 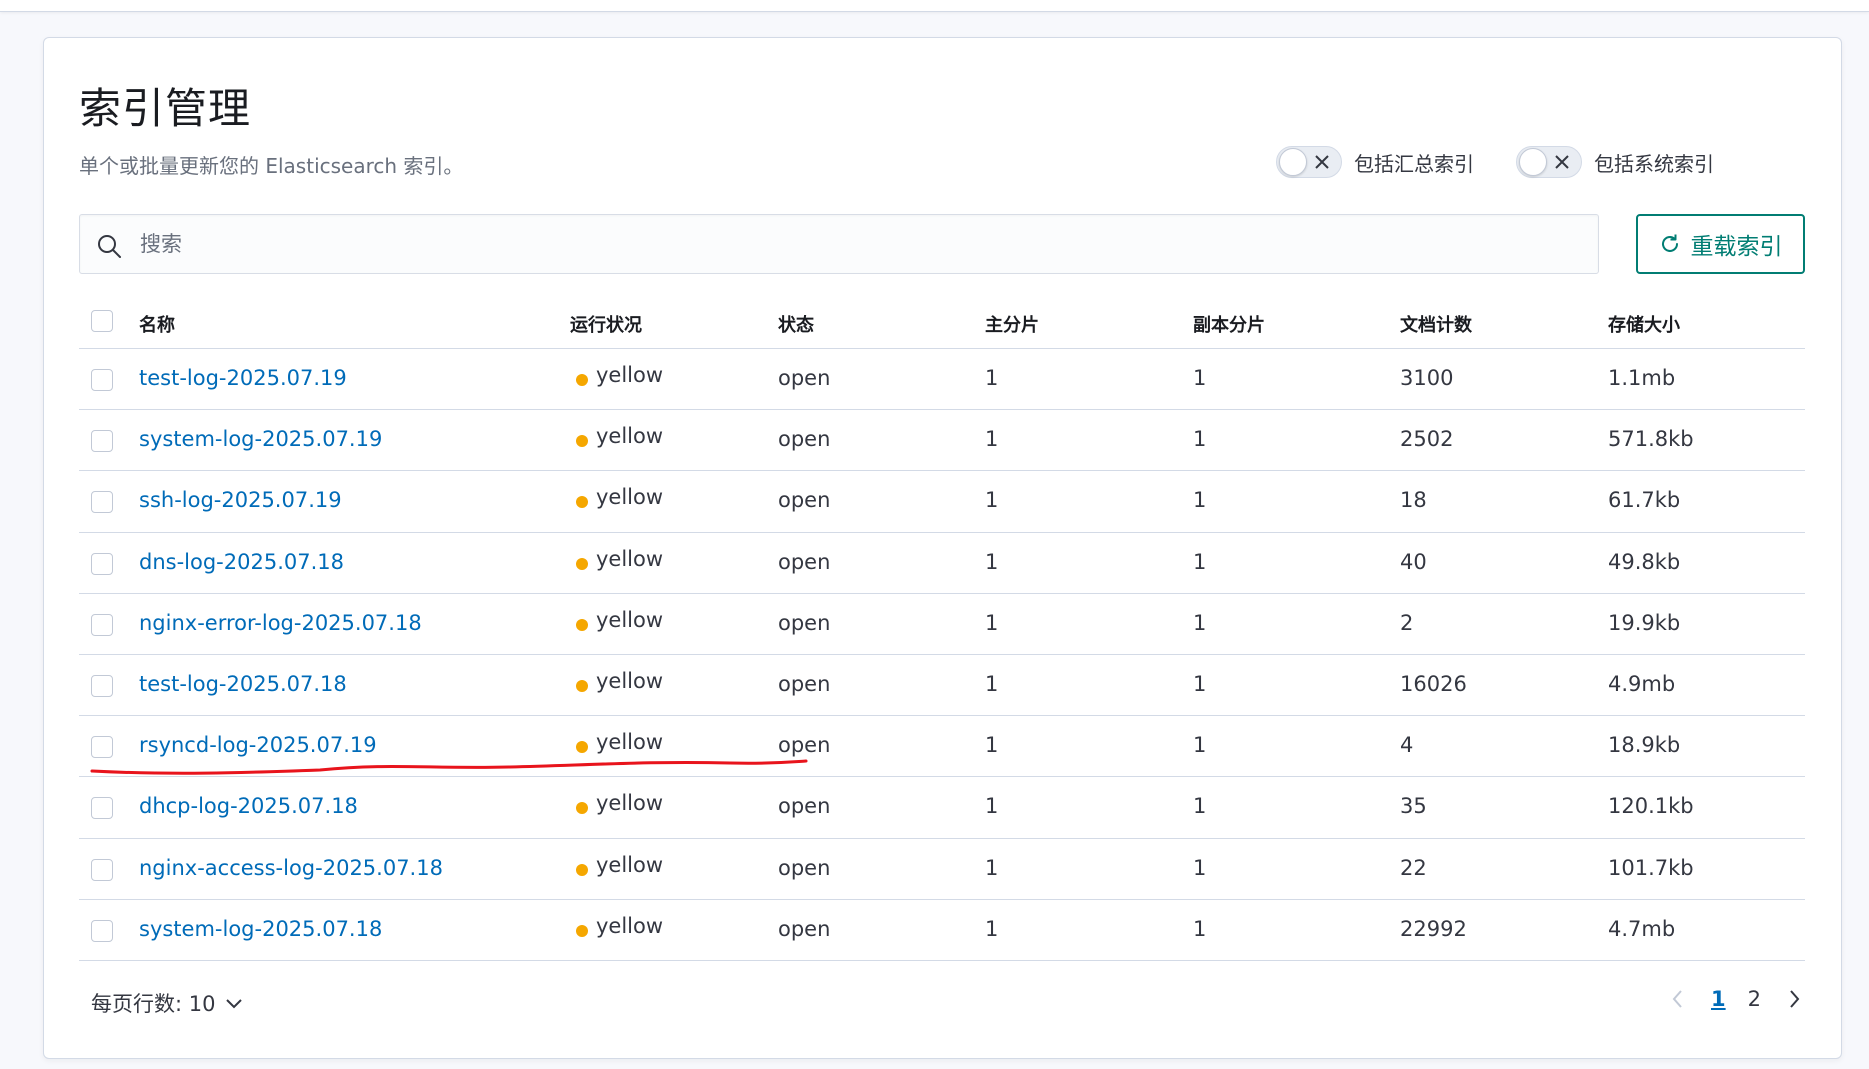 I want to click on column-header-docs: 文档计数, so click(x=1436, y=324).